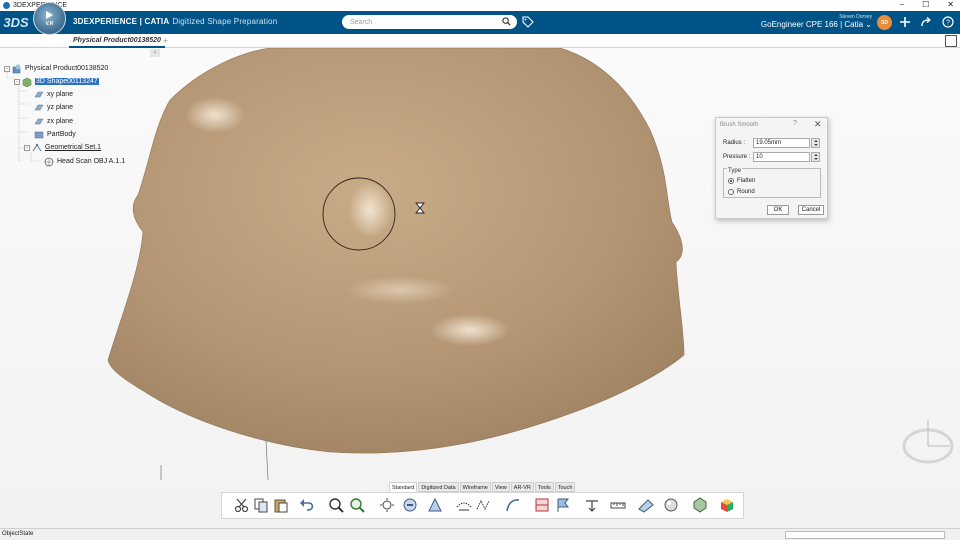 The image size is (960, 540). I want to click on hide-show-icon, so click(387, 505).